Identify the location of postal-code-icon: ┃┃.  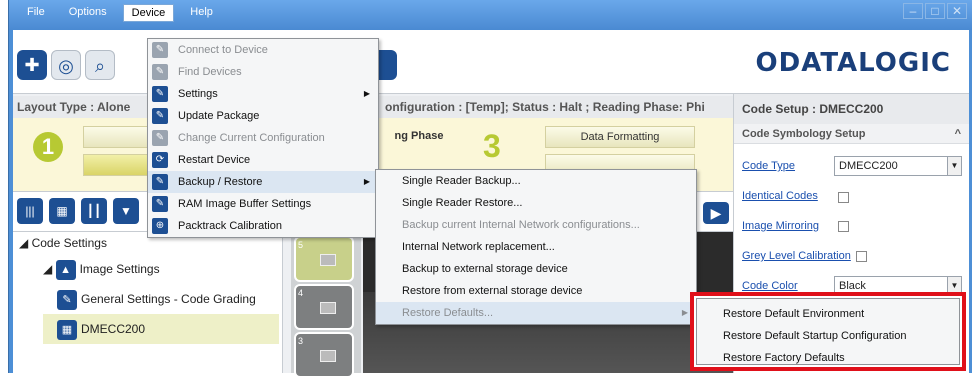
(94, 211).